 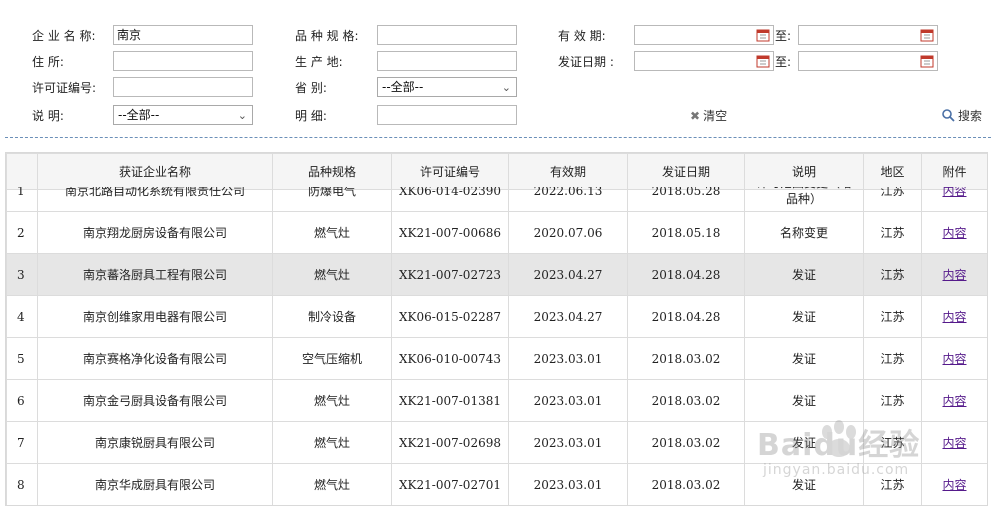 I want to click on column-header: 附件, so click(x=954, y=171).